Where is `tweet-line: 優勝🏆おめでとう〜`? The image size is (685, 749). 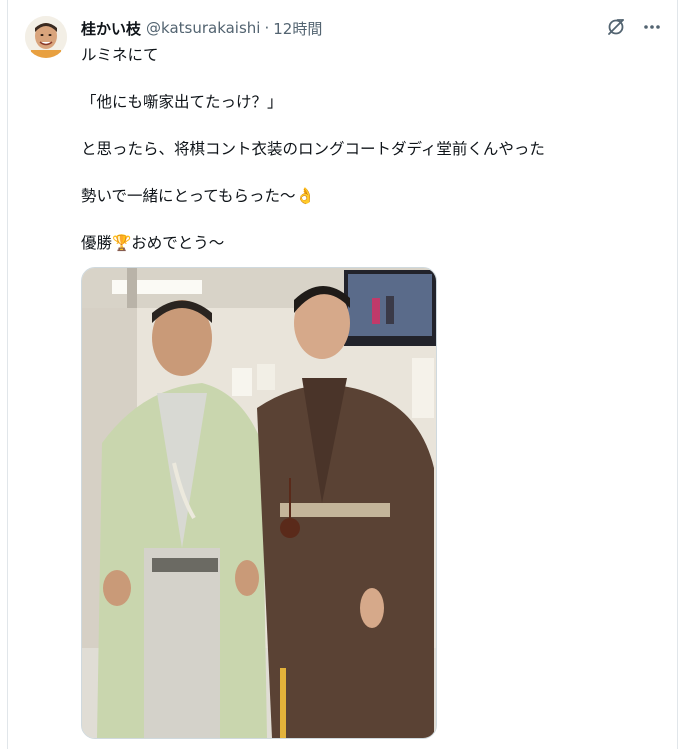
tweet-line: 優勝🏆おめでとう〜 is located at coordinates (153, 243).